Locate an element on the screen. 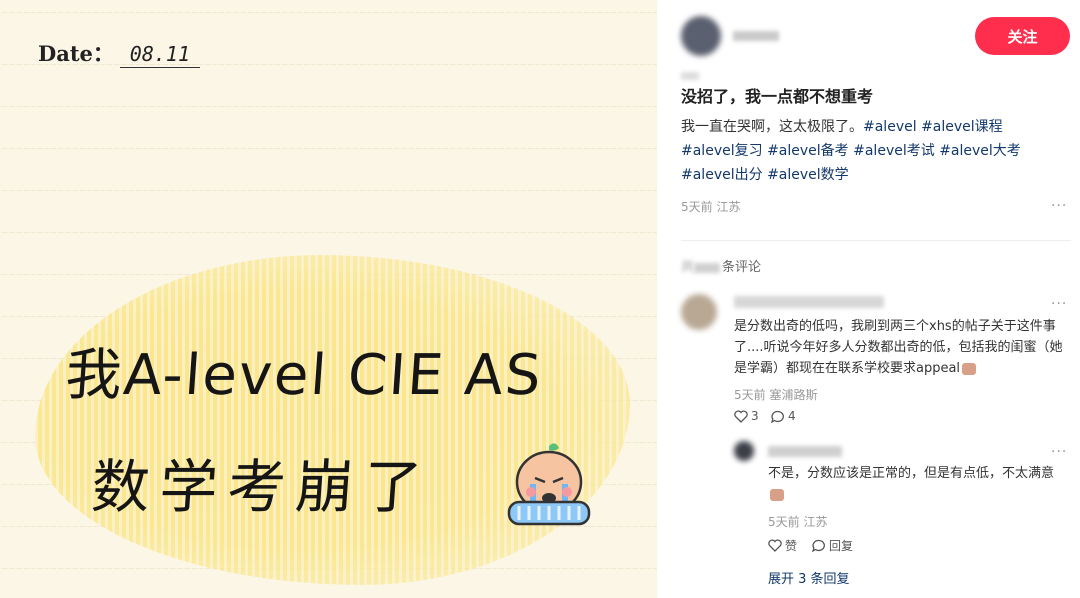  date-label: Date： is located at coordinates (76, 53).